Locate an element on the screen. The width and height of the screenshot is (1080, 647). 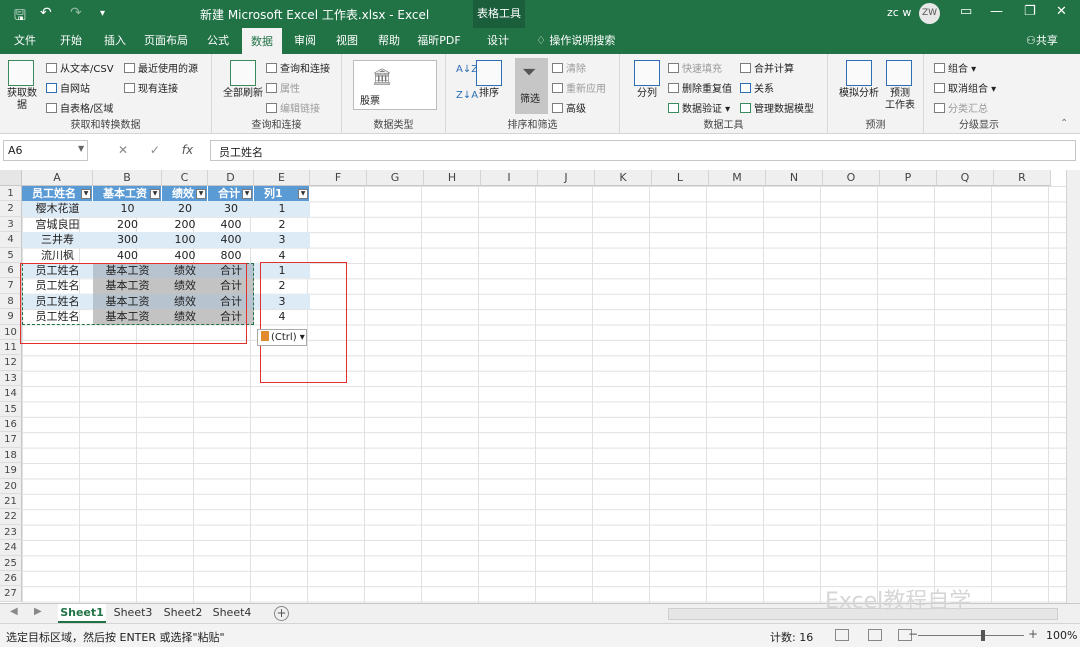
advanced-button: 高级 is located at coordinates (569, 107).